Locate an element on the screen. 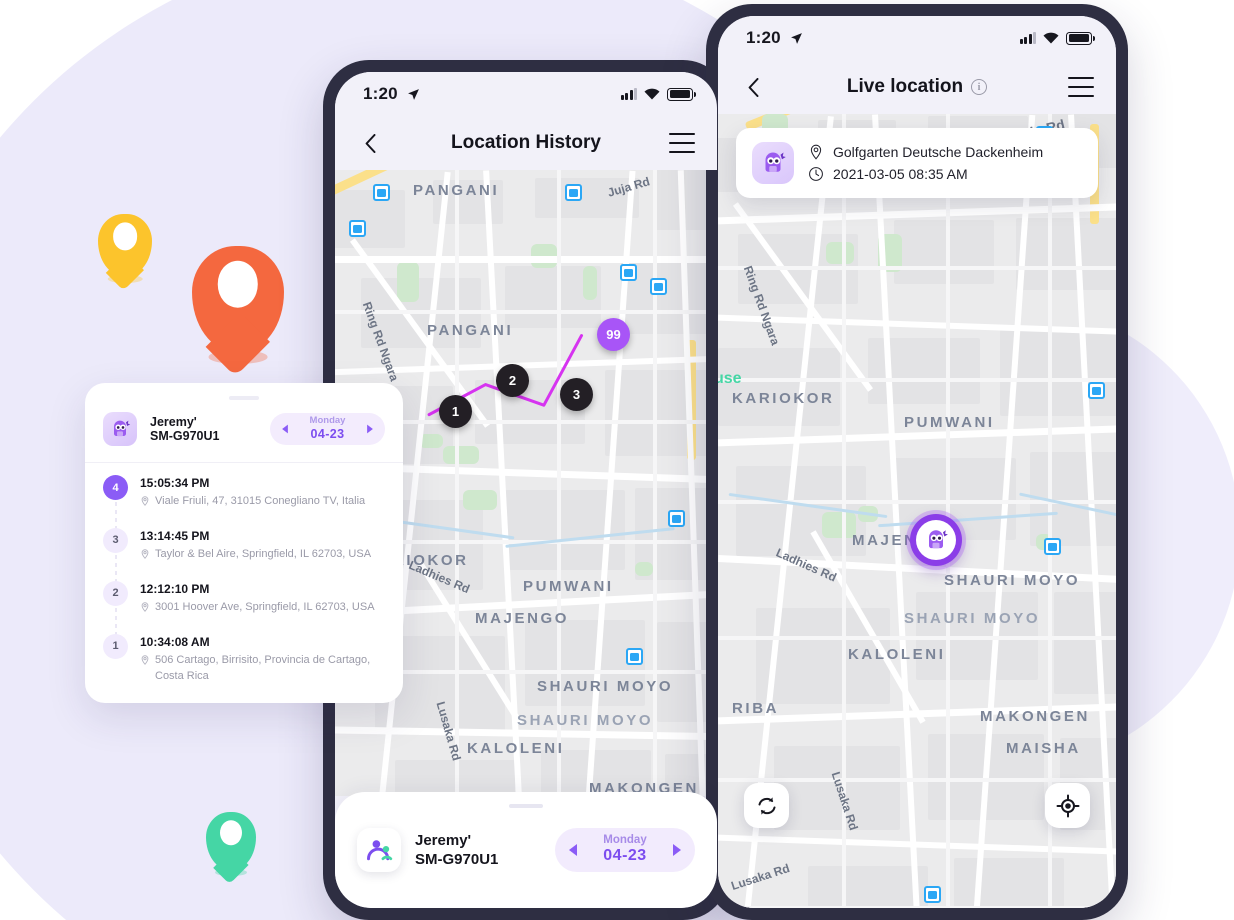 The height and width of the screenshot is (920, 1234). family-group-icon is located at coordinates (380, 850).